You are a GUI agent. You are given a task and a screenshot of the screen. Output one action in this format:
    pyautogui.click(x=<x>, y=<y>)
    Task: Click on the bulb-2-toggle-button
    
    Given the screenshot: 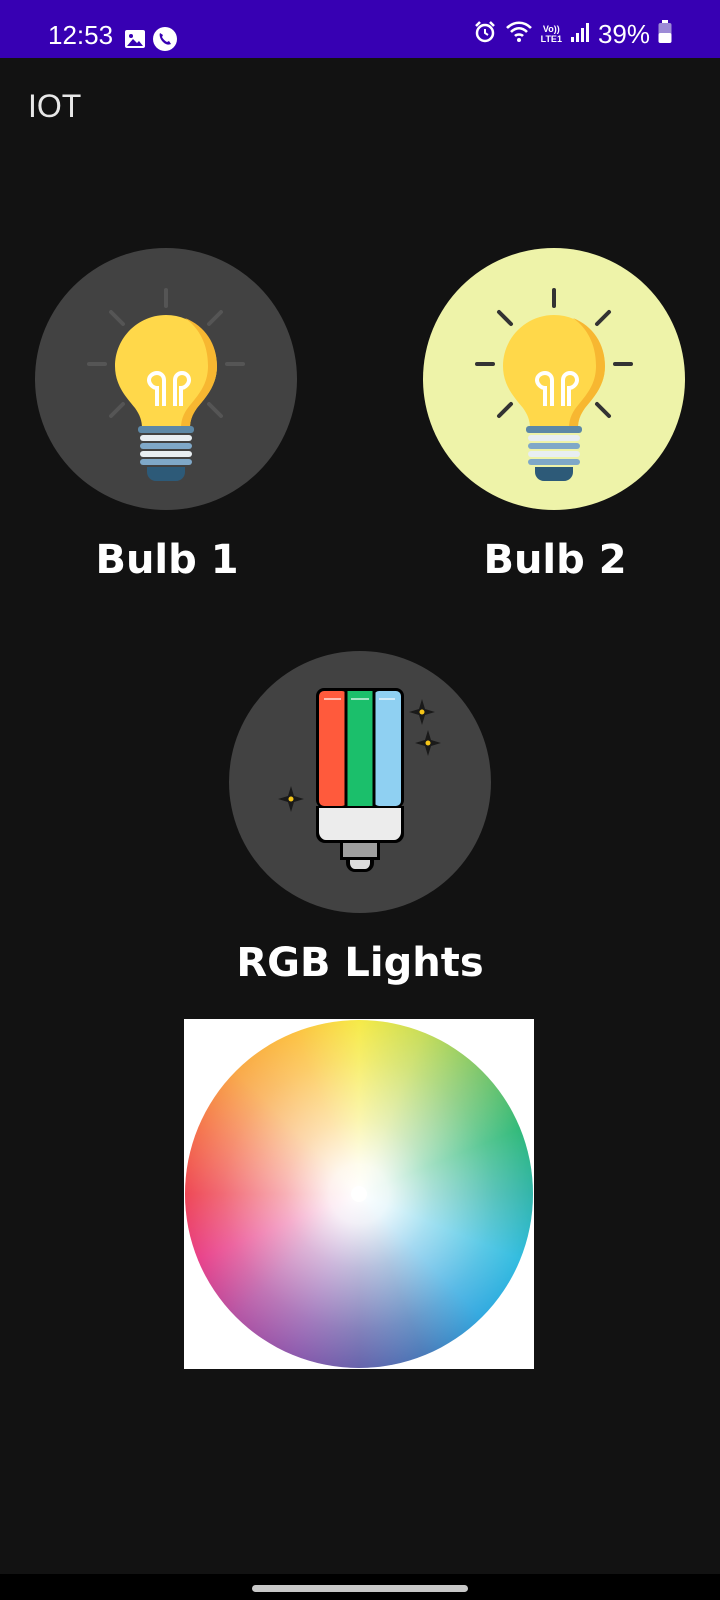 What is the action you would take?
    pyautogui.click(x=554, y=379)
    